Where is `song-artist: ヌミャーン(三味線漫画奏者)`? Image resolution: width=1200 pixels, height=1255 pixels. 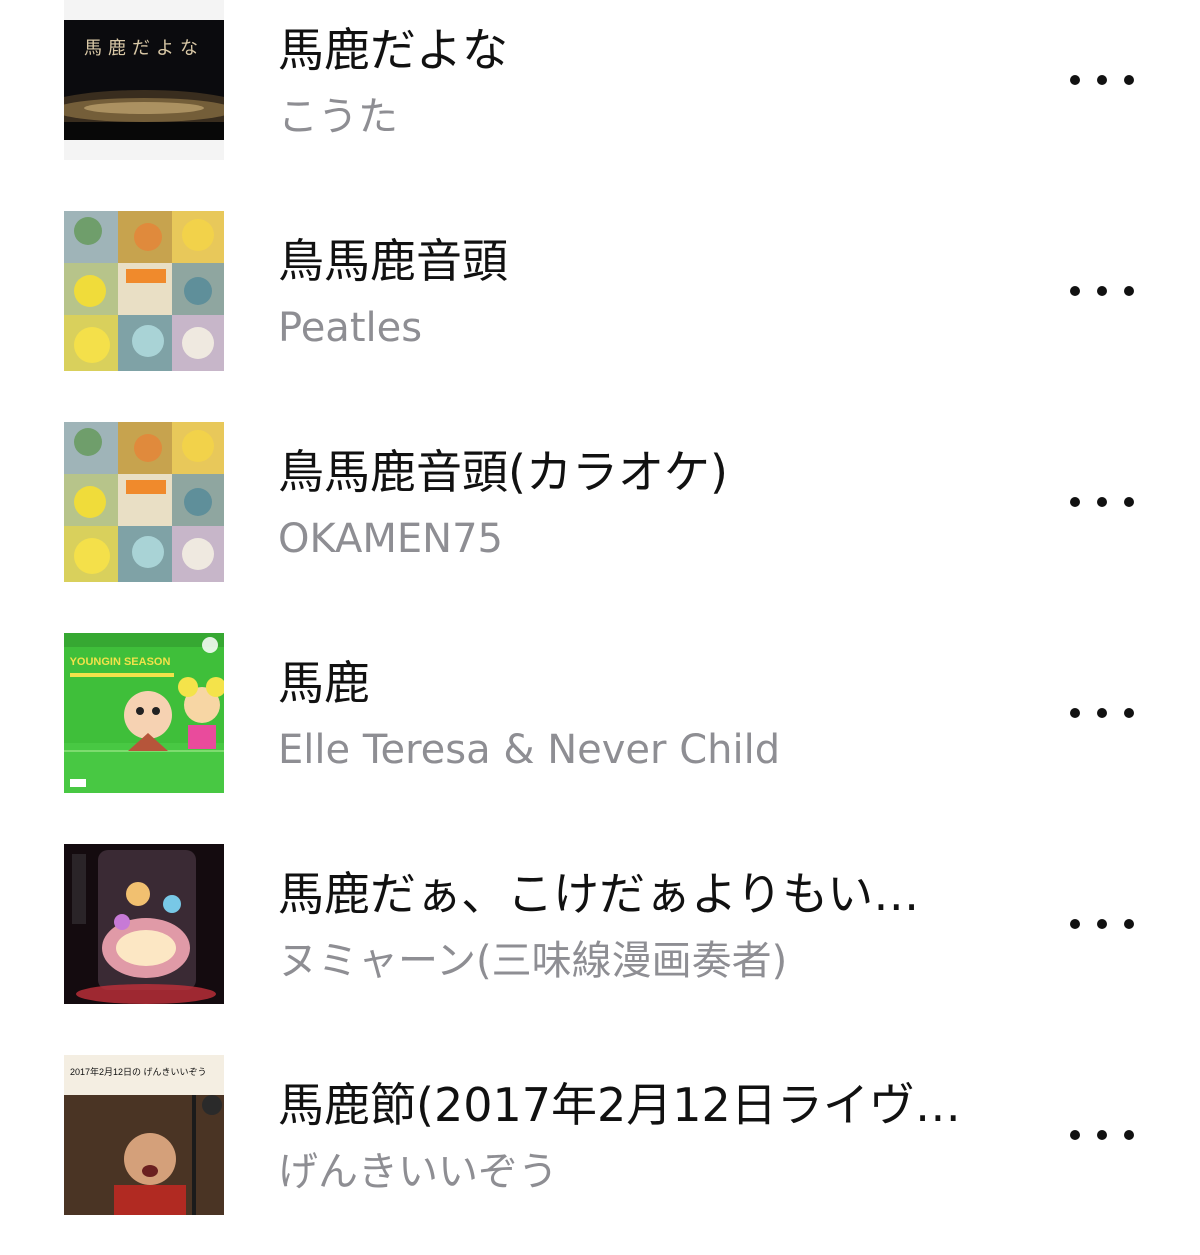 song-artist: ヌミャーン(三味線漫画奏者) is located at coordinates (533, 961).